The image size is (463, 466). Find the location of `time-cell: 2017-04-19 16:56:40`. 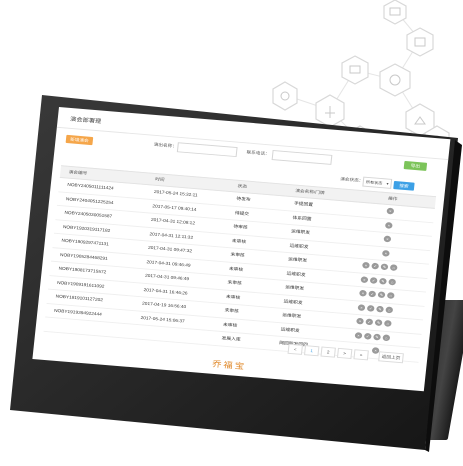

time-cell: 2017-04-19 16:56:40 is located at coordinates (164, 305).